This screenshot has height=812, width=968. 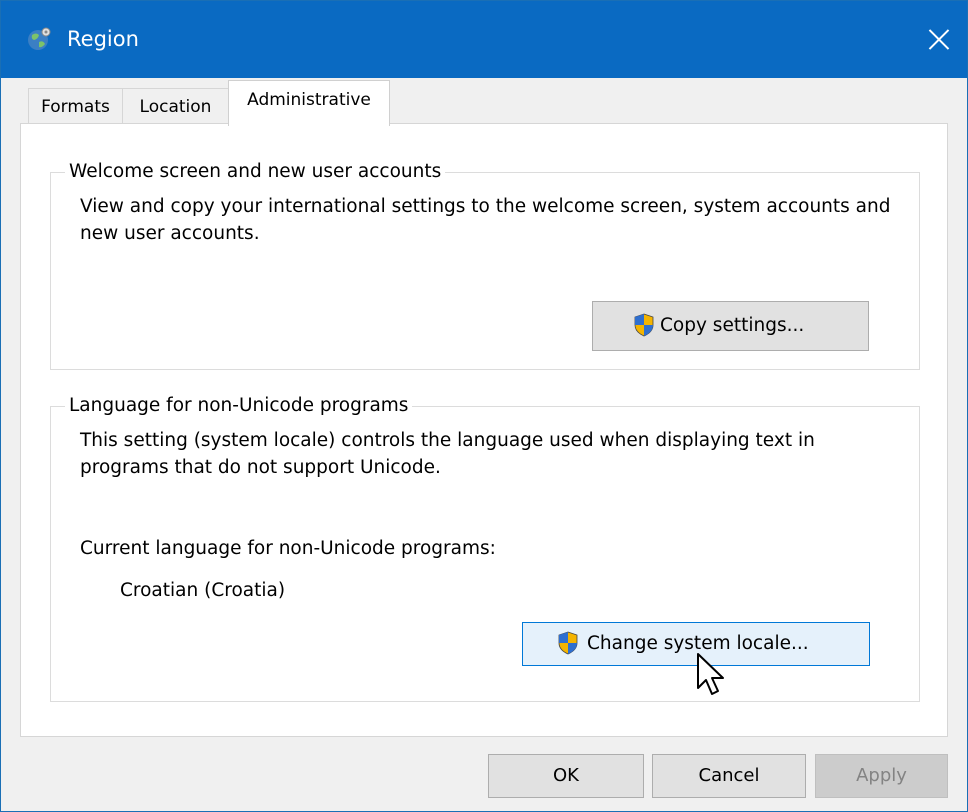 I want to click on current-language-value: Croatian (Croatia), so click(x=203, y=590).